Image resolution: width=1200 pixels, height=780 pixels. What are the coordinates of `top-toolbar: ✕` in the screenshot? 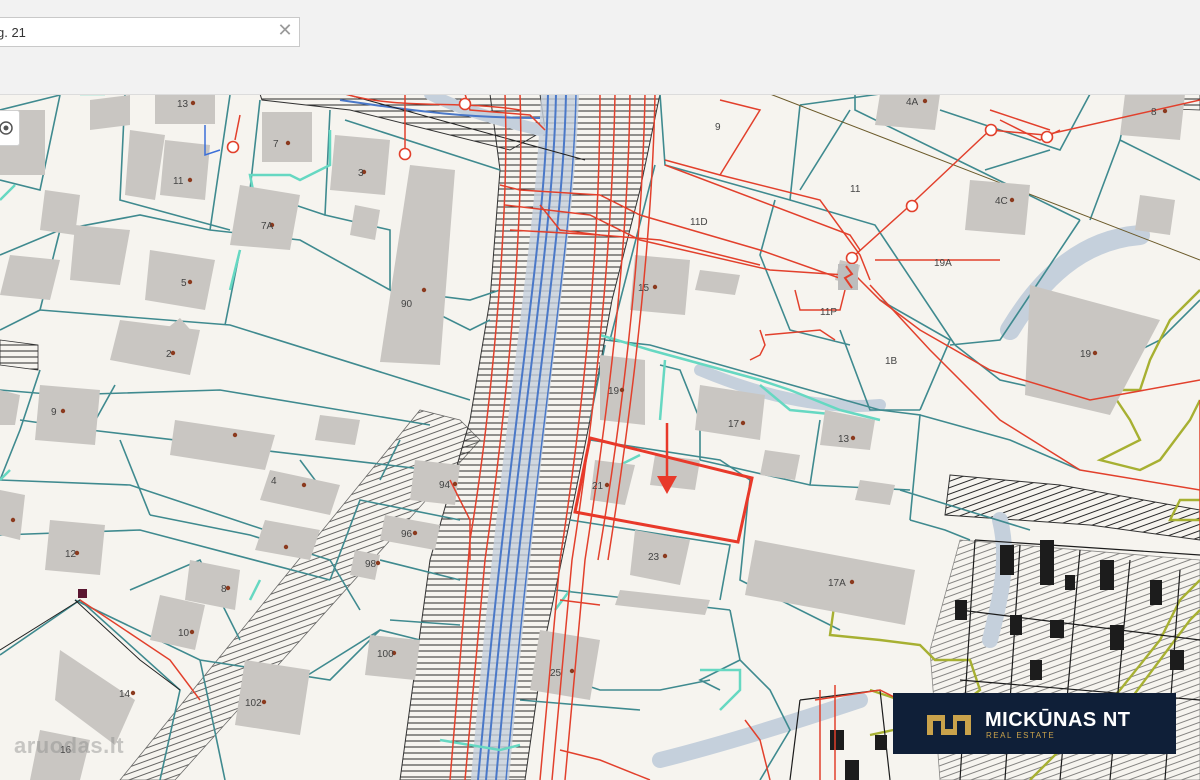 It's located at (600, 47).